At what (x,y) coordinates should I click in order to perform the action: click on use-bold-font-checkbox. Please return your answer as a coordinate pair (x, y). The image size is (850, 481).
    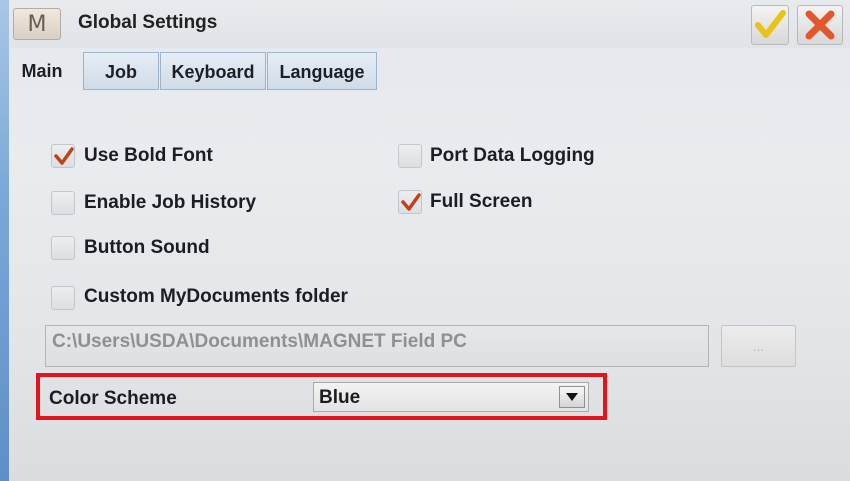
    Looking at the image, I should click on (63, 156).